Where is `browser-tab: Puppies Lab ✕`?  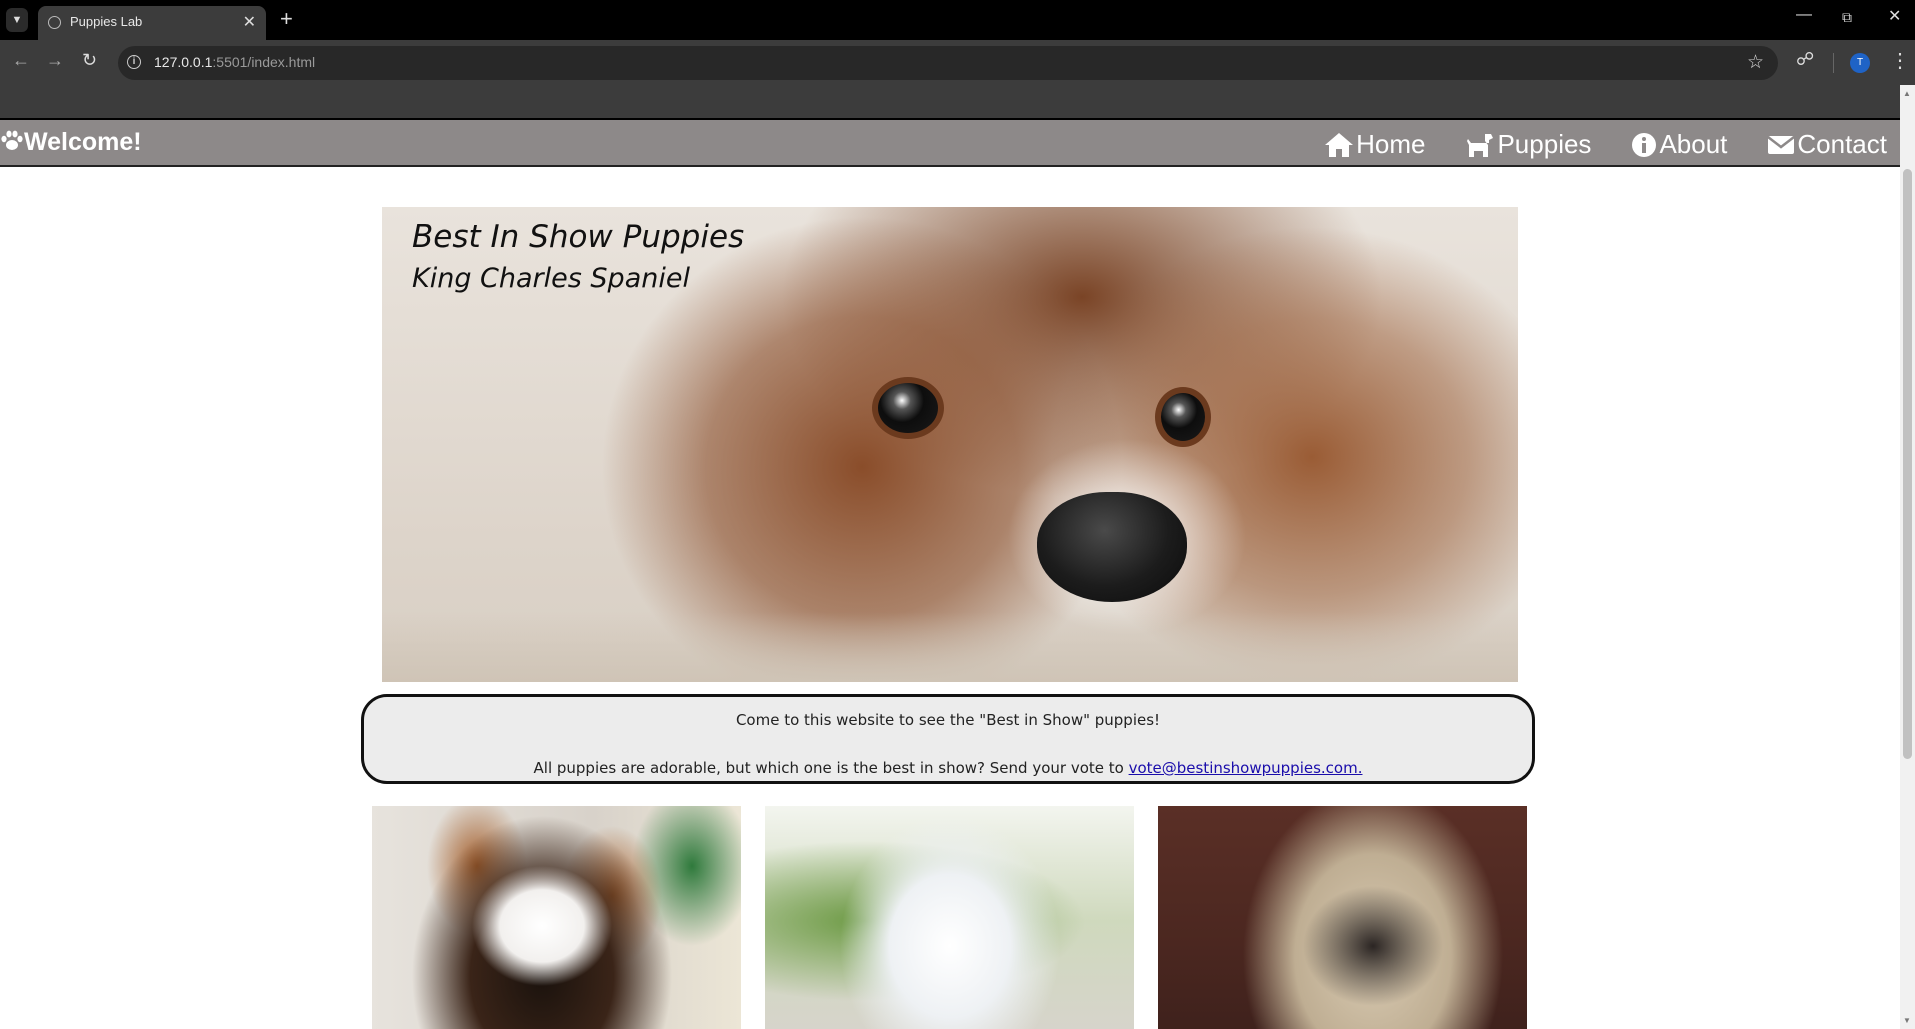 browser-tab: Puppies Lab ✕ is located at coordinates (152, 23).